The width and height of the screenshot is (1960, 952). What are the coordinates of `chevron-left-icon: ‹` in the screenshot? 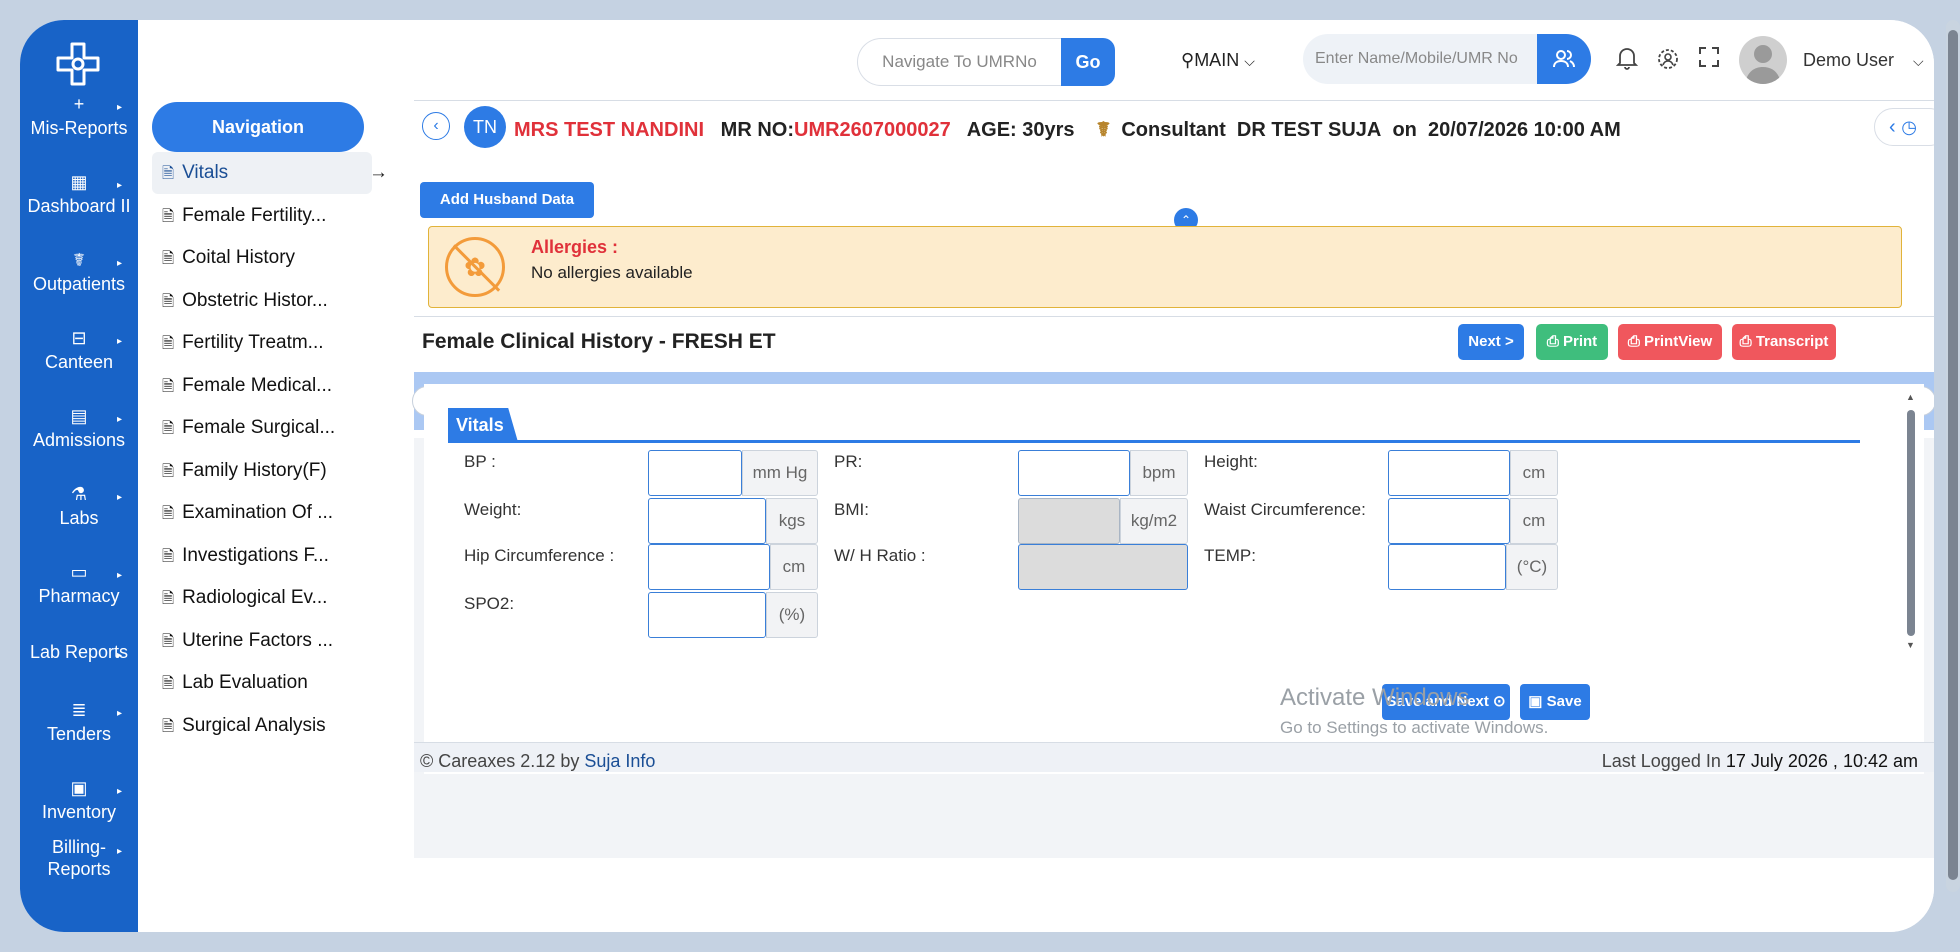 It's located at (1892, 127).